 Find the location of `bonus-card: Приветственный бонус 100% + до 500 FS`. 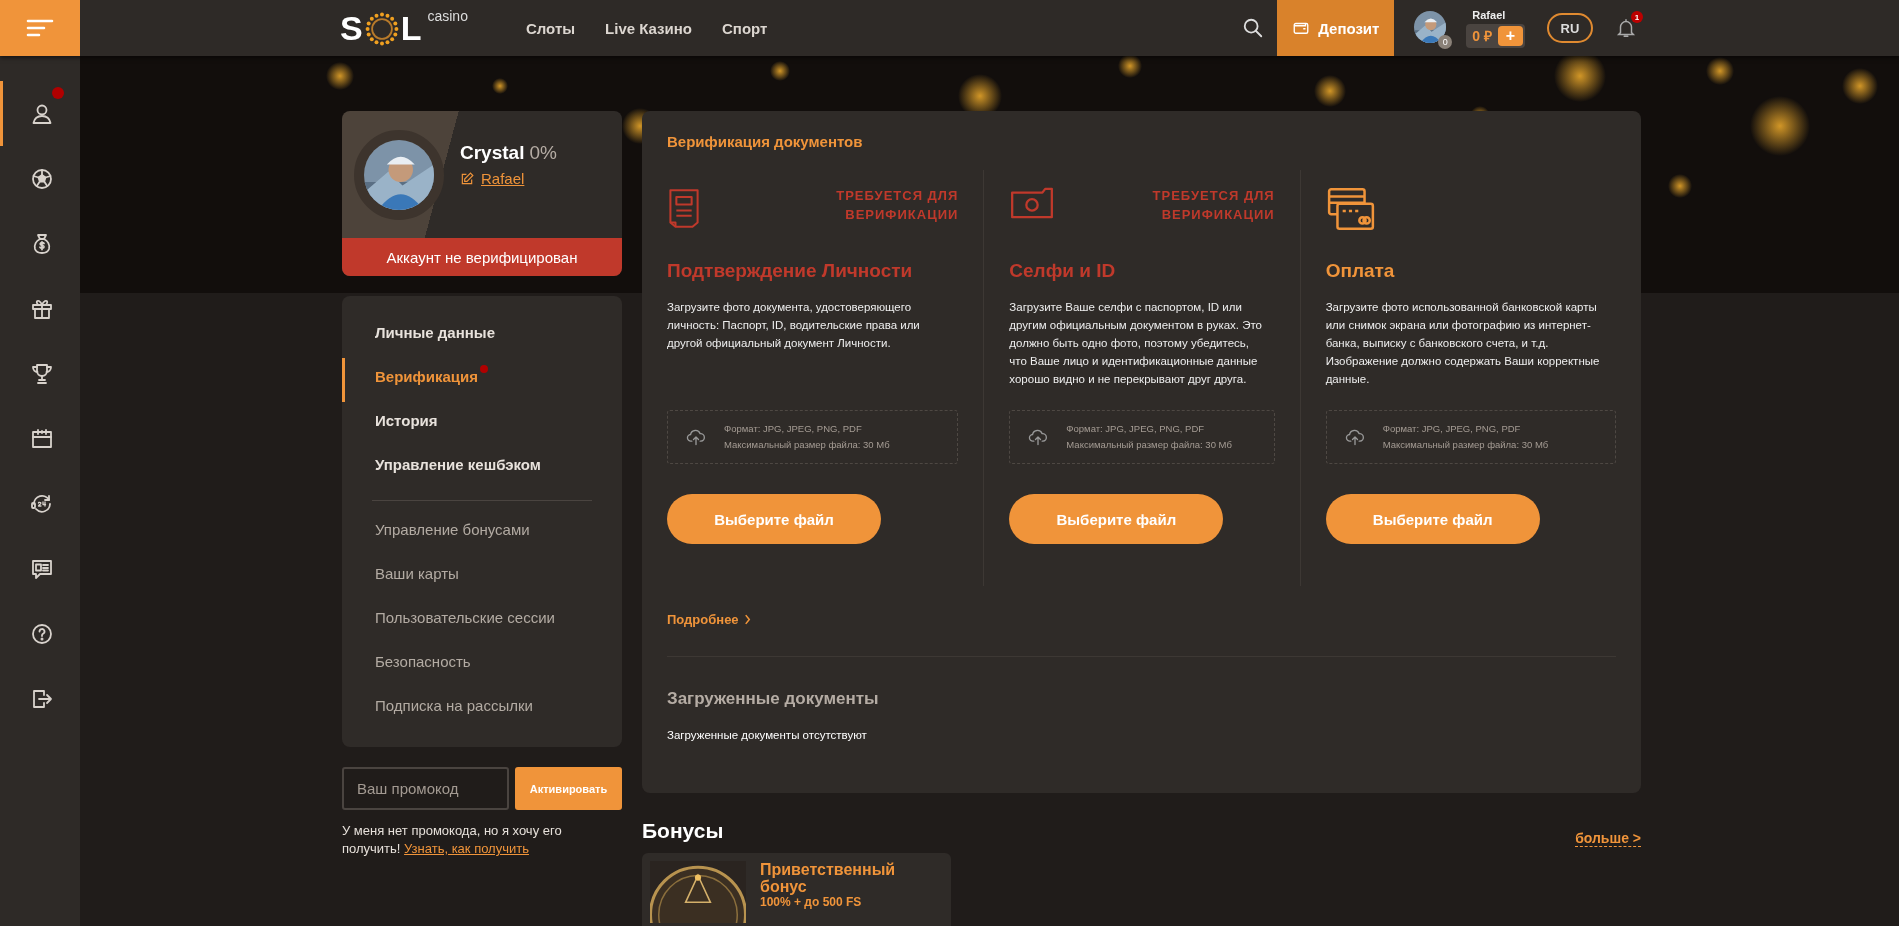

bonus-card: Приветственный бонус 100% + до 500 FS is located at coordinates (796, 889).